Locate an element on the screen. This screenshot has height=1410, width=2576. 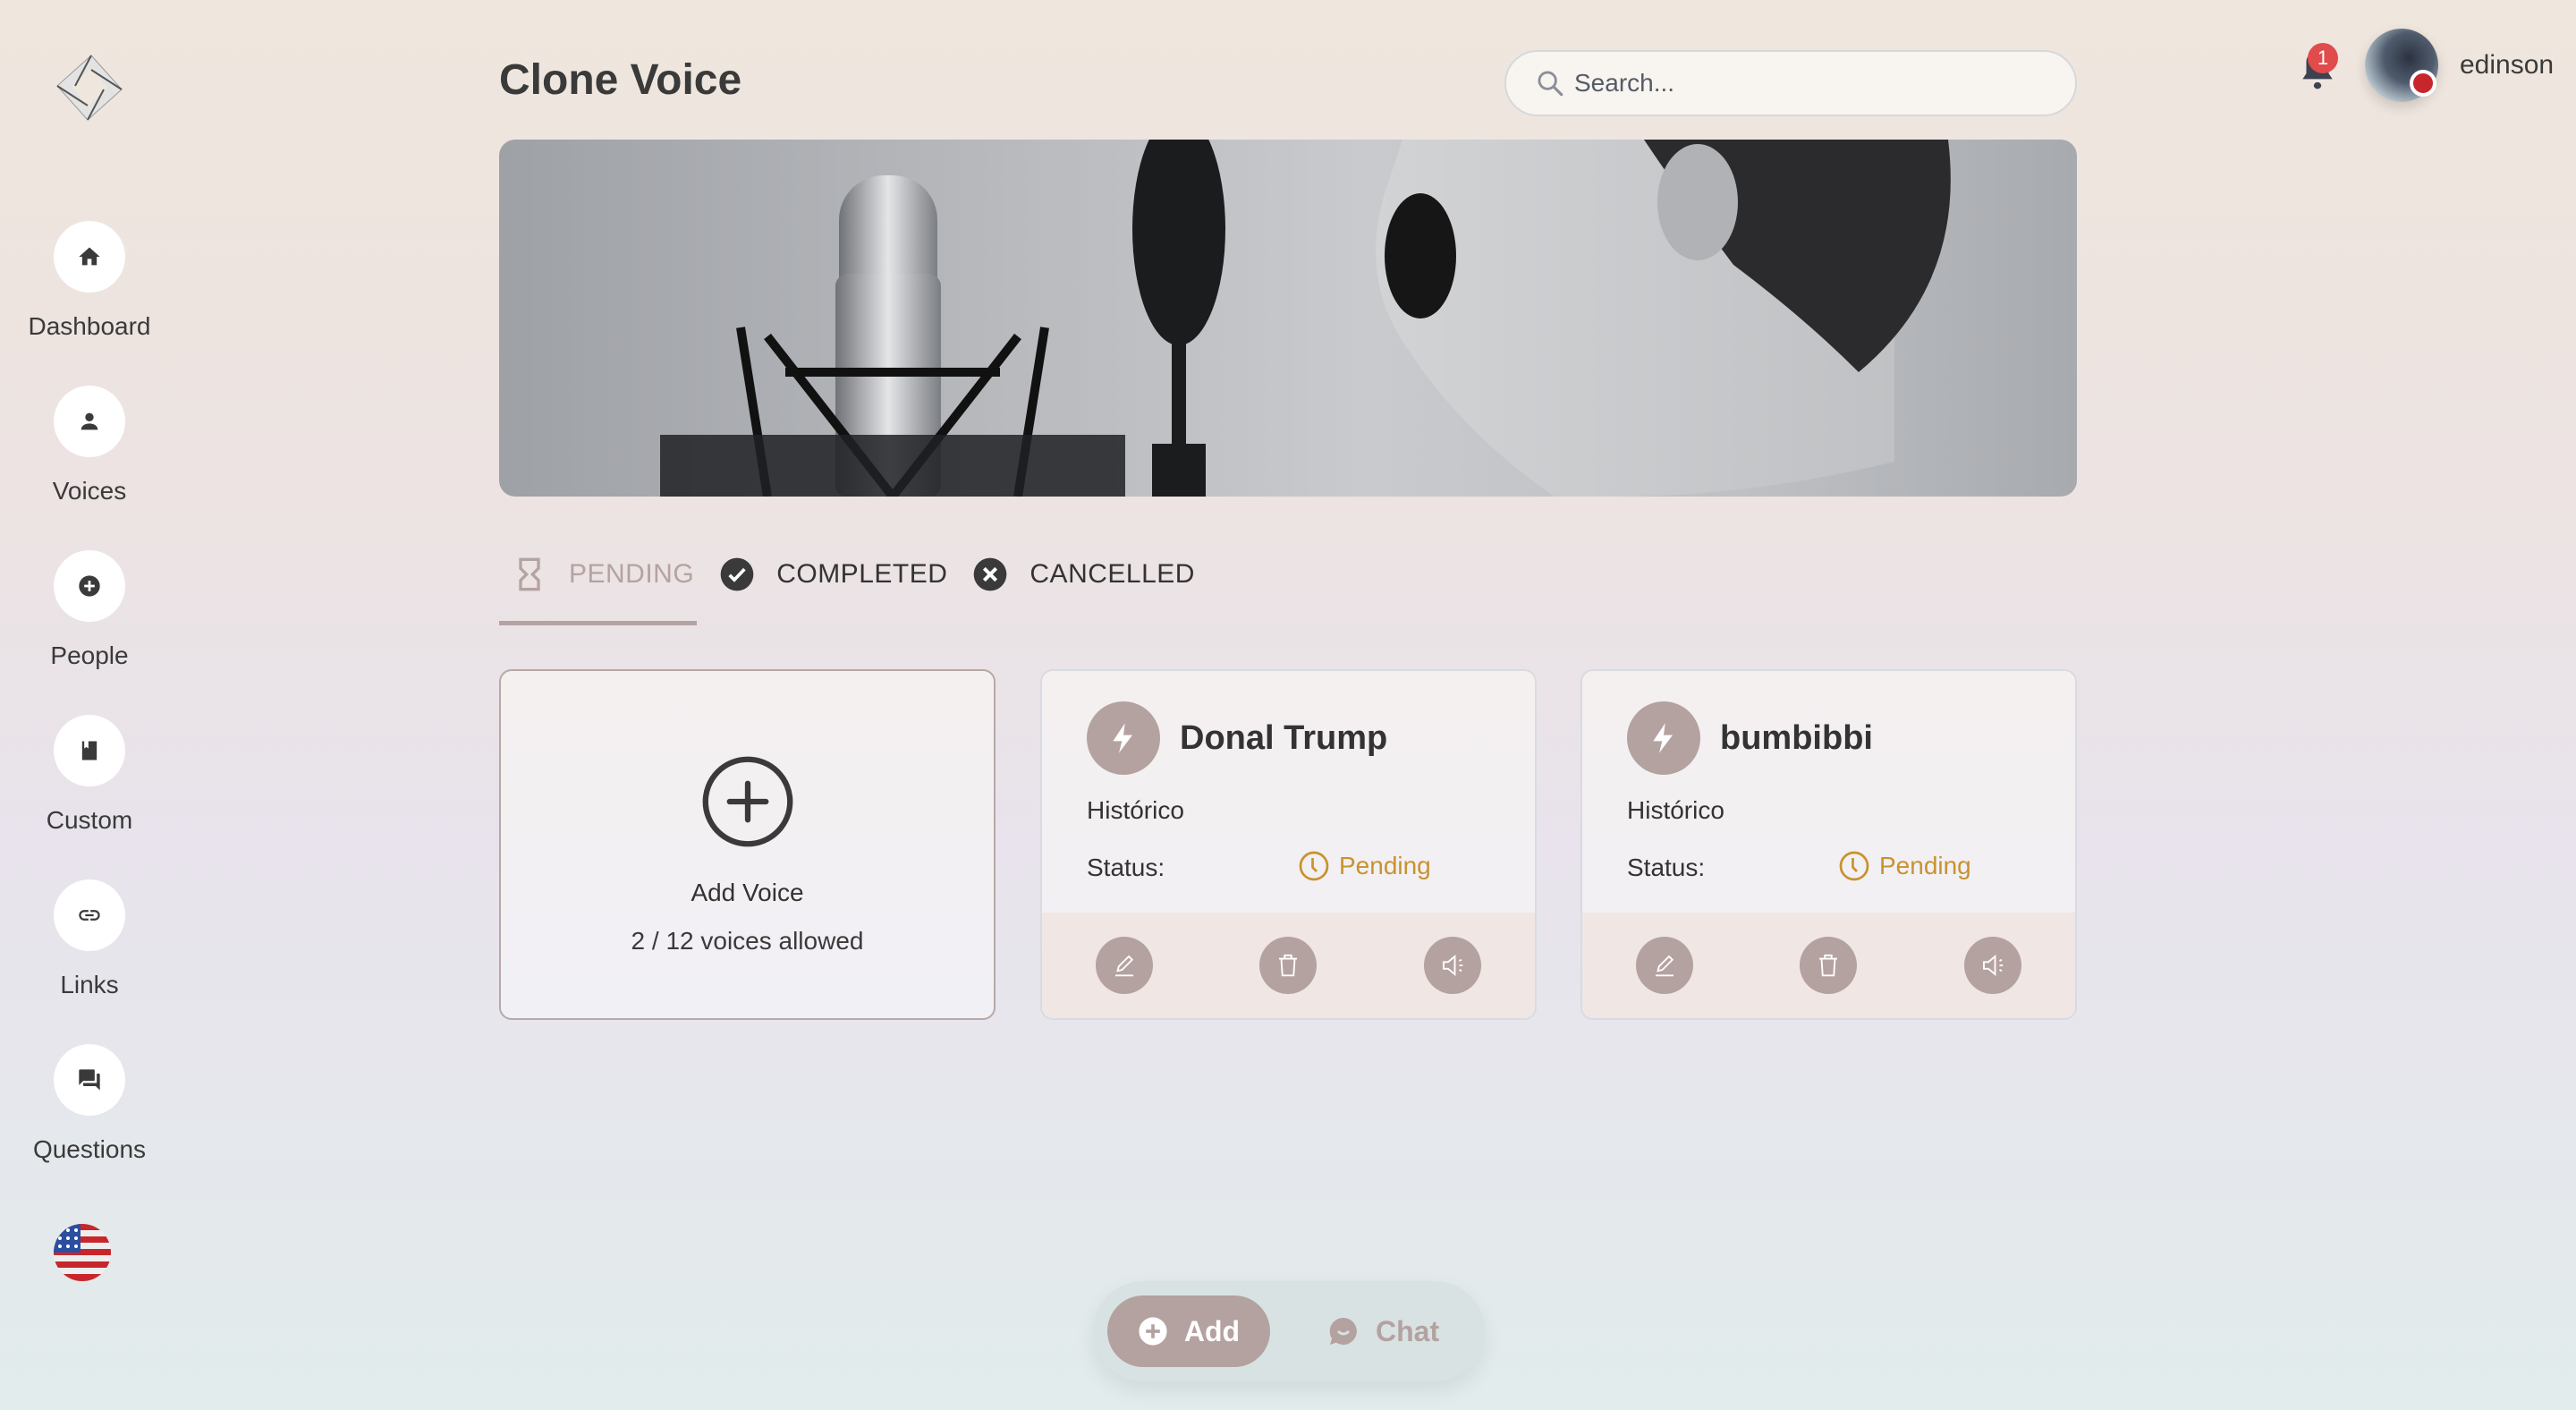
add-voice-card: Add Voice 2 / 12 voices allowed is located at coordinates (747, 844).